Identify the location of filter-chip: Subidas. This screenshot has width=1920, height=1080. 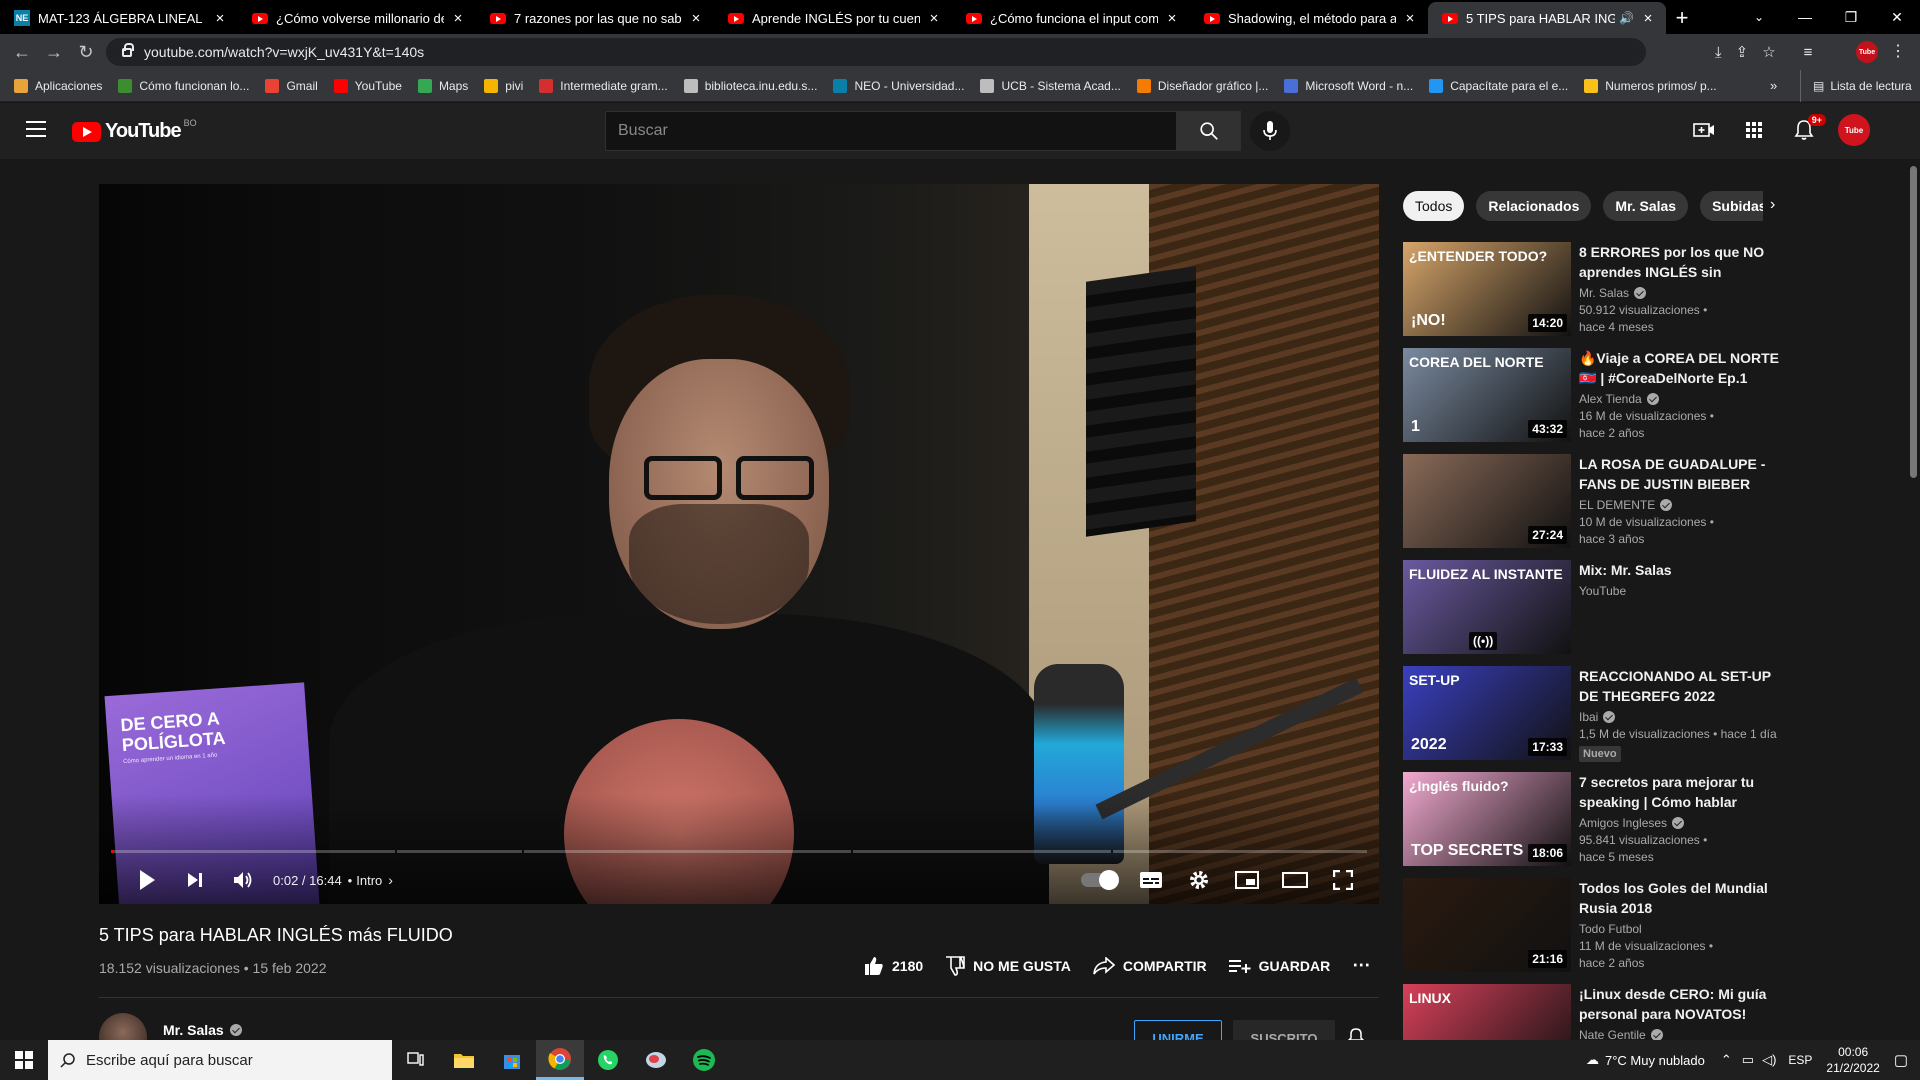
(1731, 206).